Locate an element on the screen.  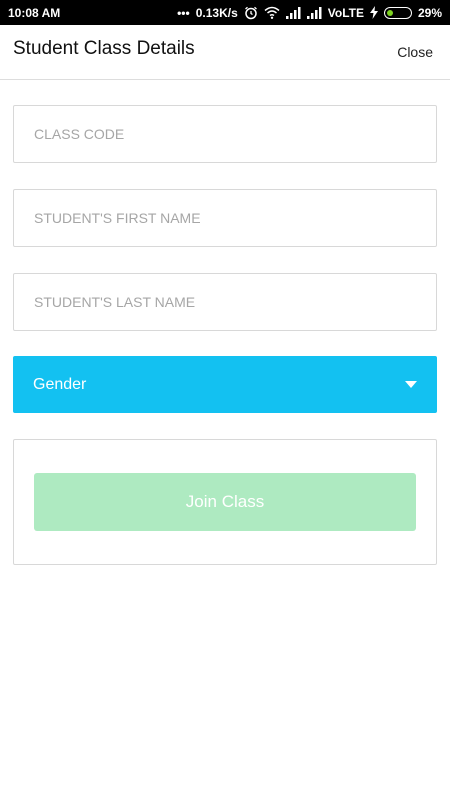
last-name-input is located at coordinates (225, 302).